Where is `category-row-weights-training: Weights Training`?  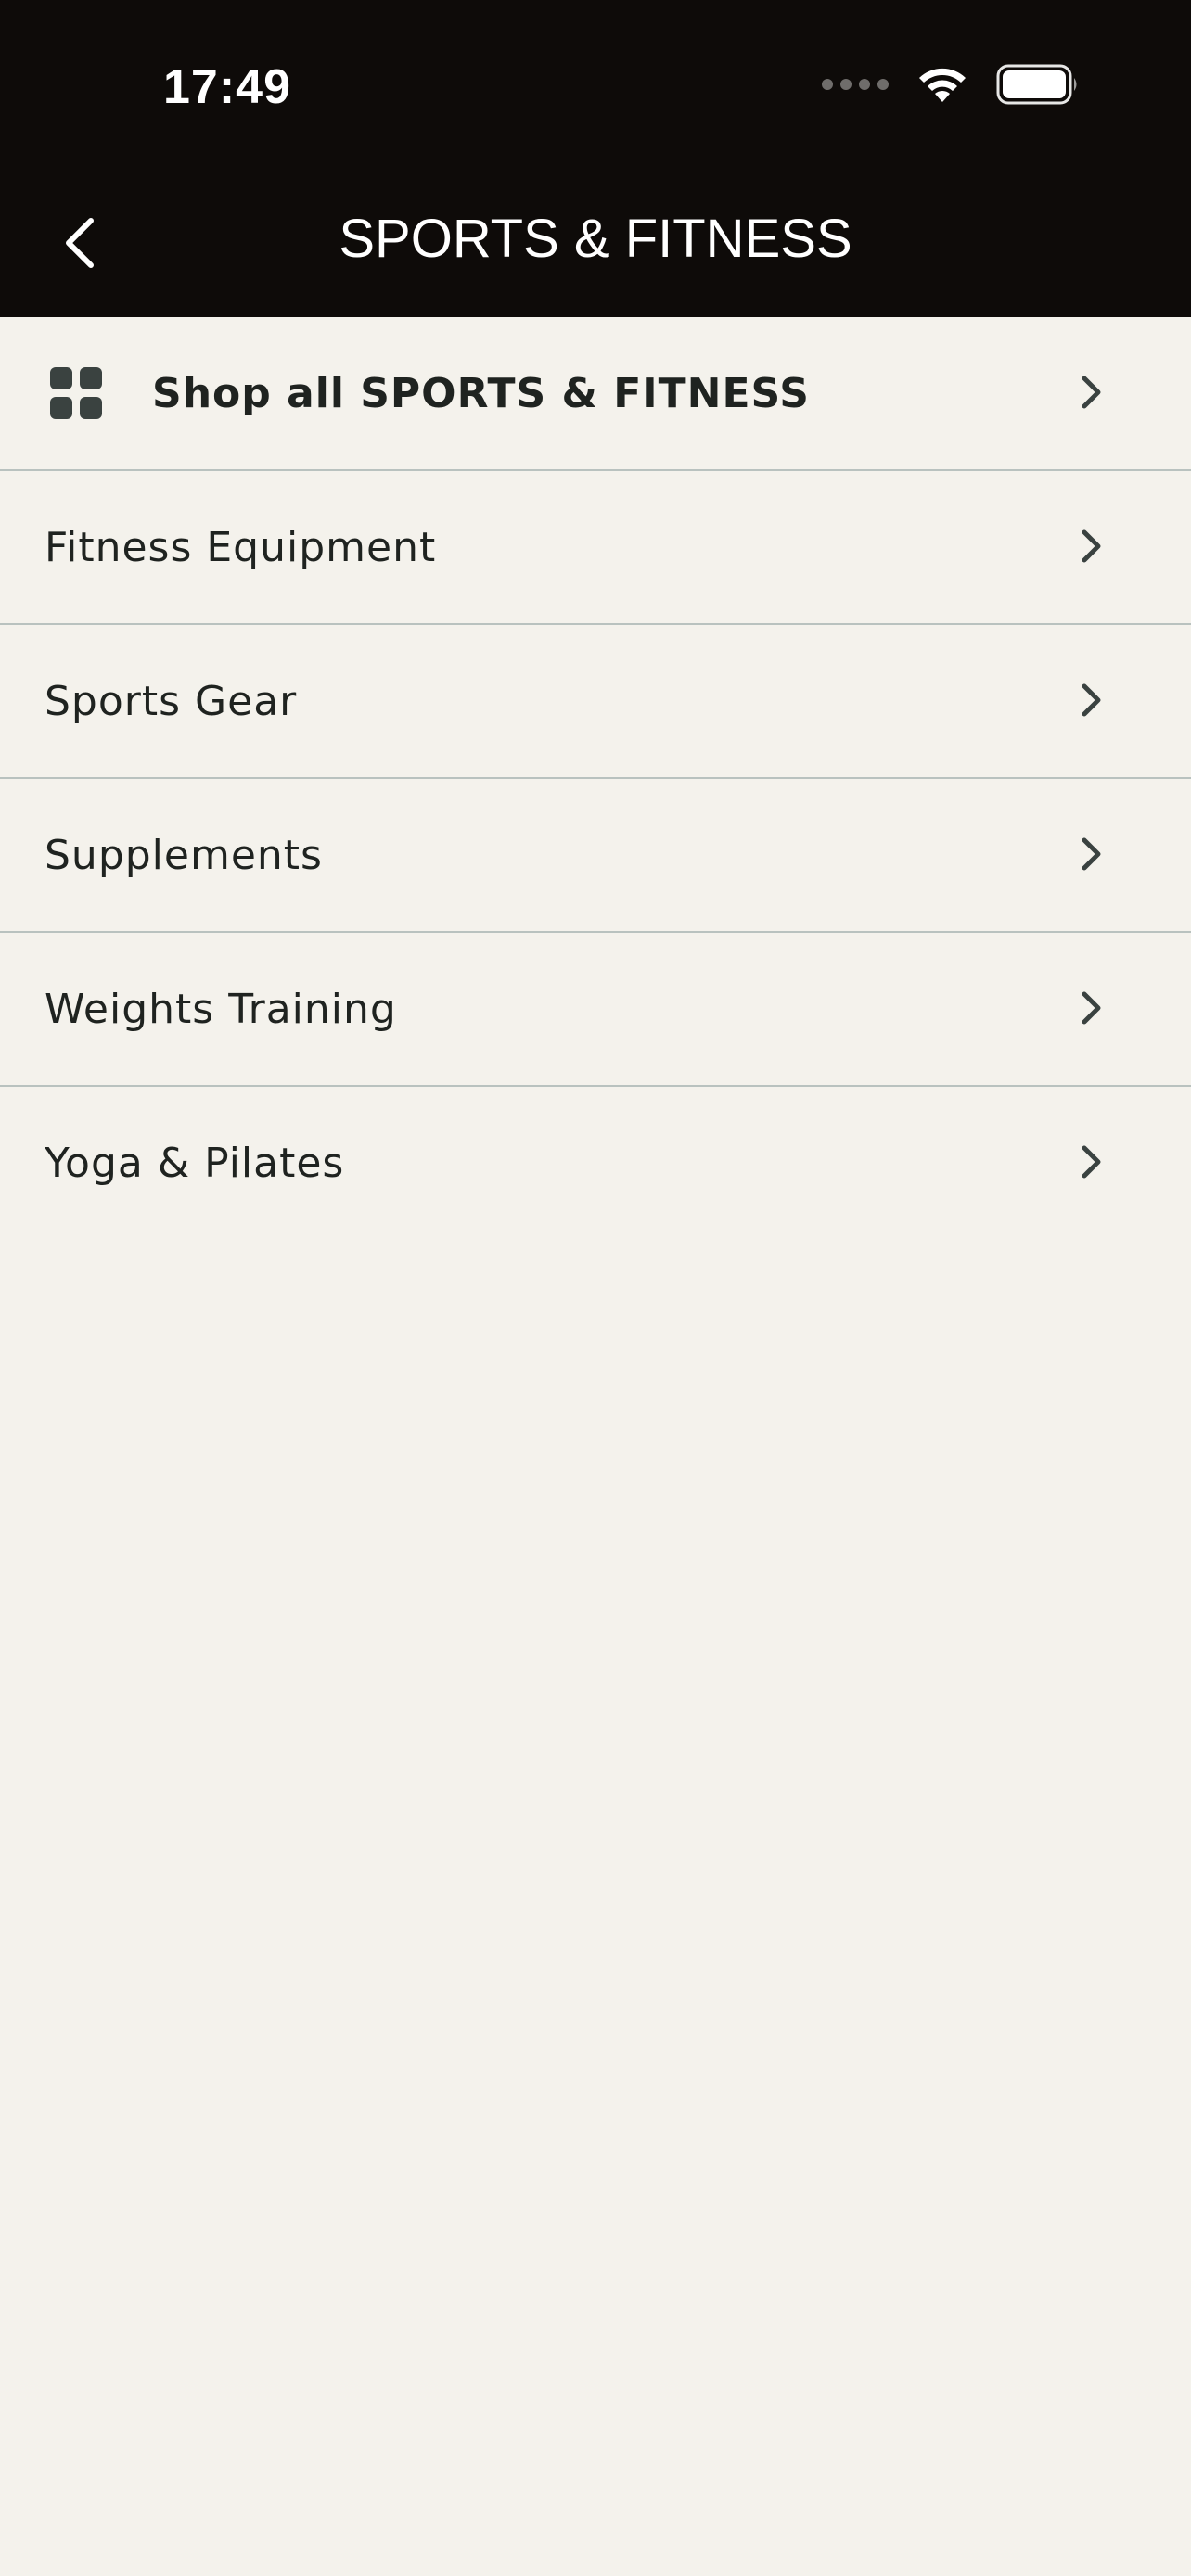 category-row-weights-training: Weights Training is located at coordinates (595, 1010).